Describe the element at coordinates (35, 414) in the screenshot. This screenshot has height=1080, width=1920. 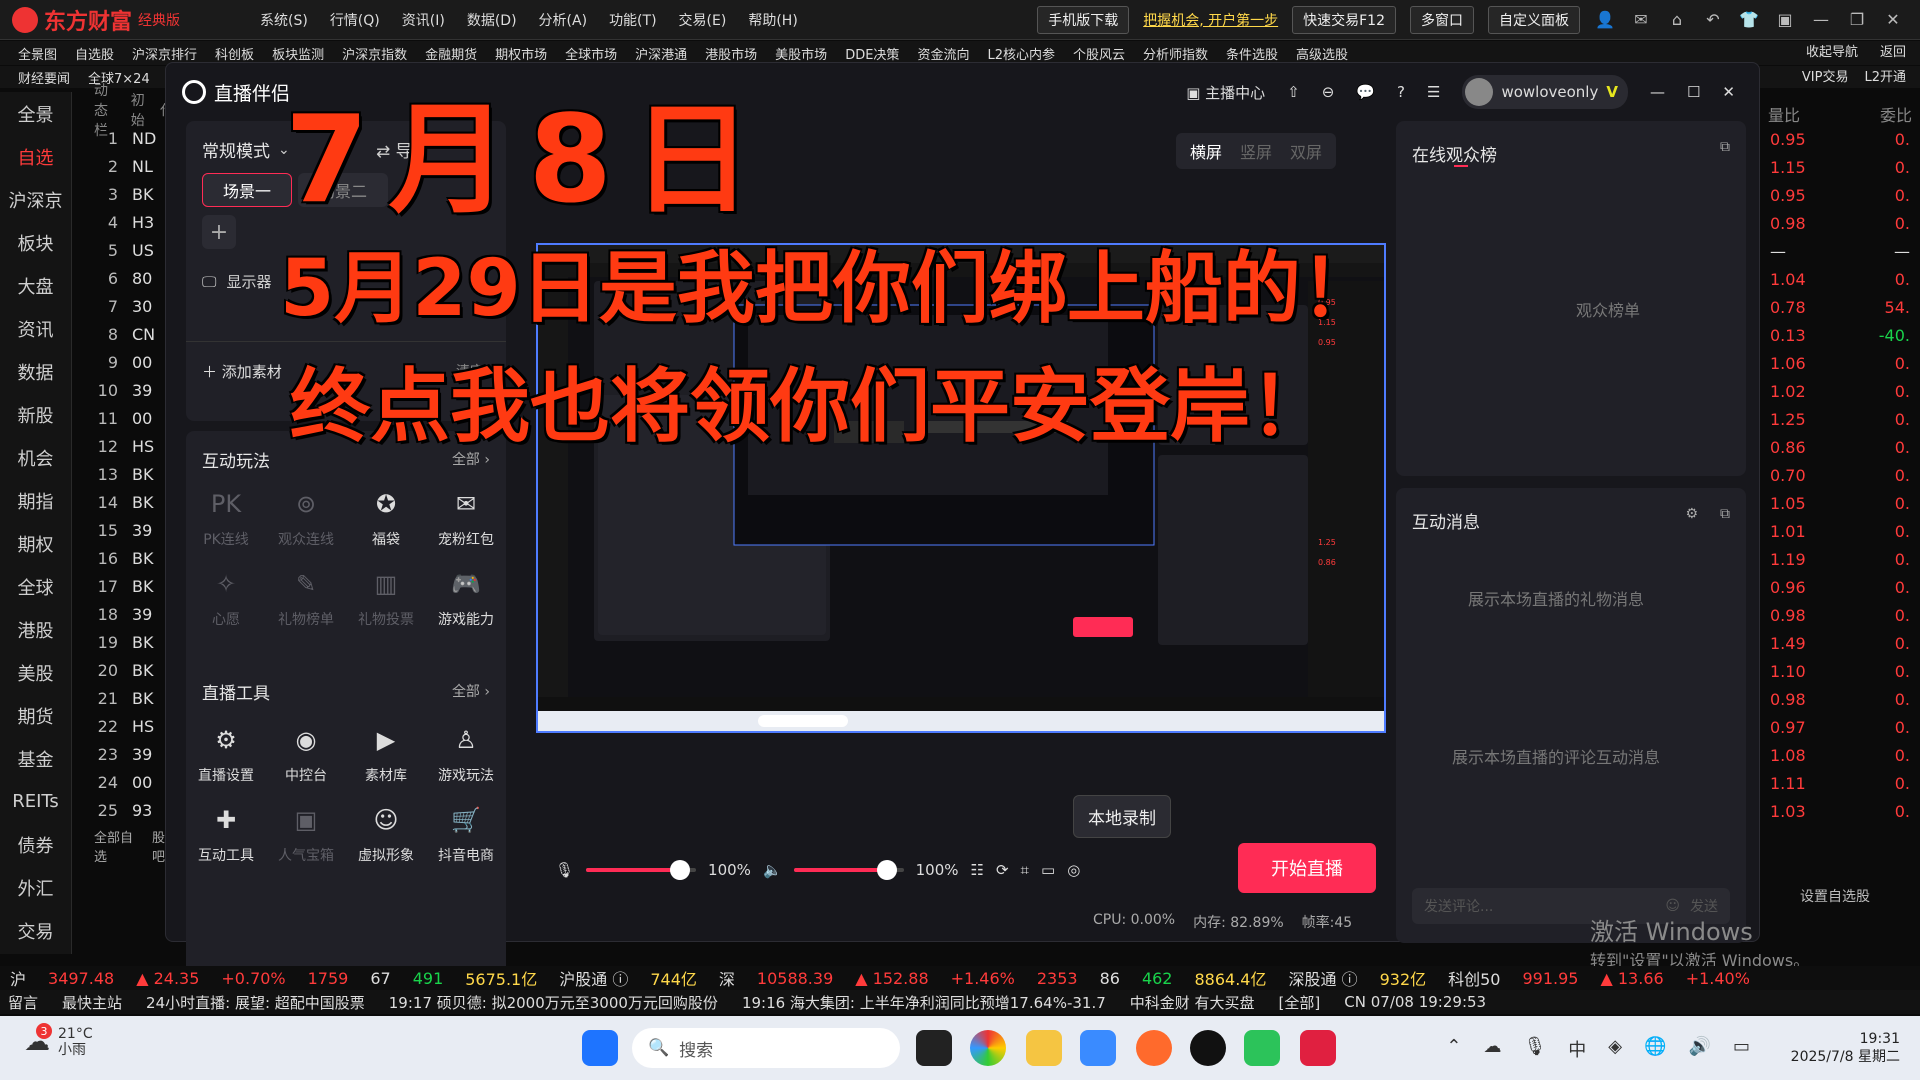
I see `sidebar-item: 新股` at that location.